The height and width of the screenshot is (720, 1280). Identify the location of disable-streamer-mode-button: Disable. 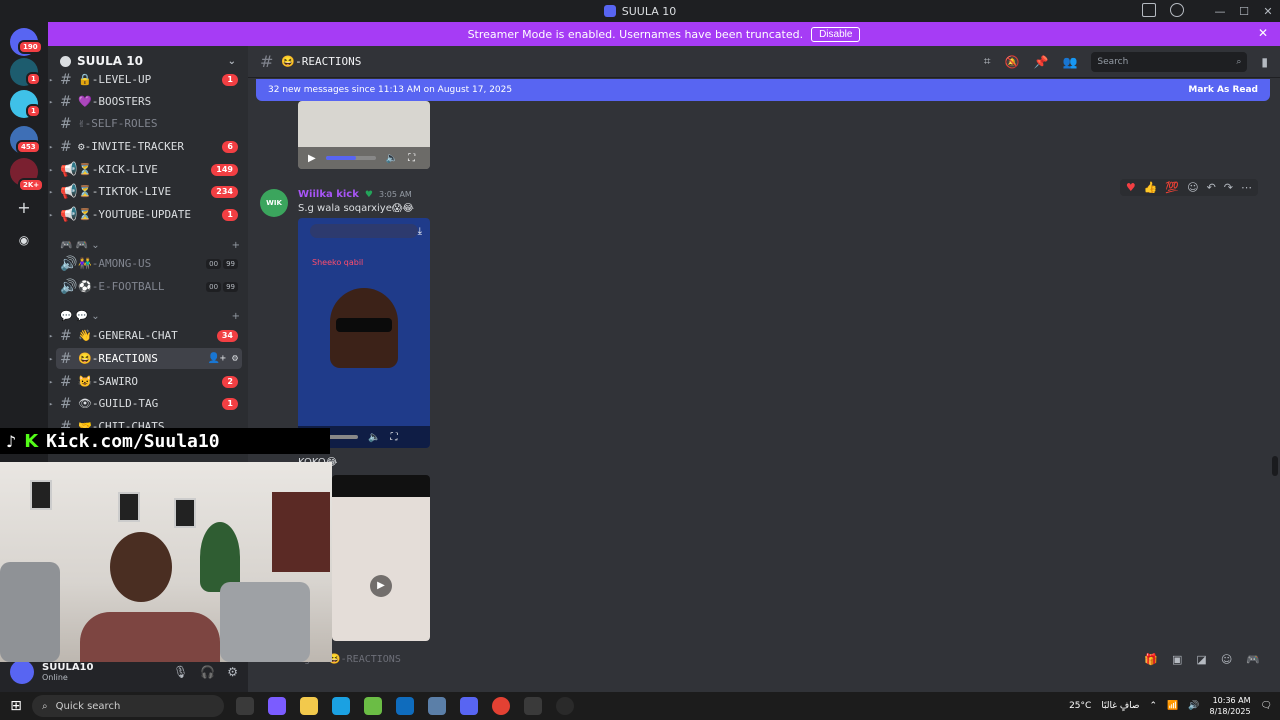
(836, 34).